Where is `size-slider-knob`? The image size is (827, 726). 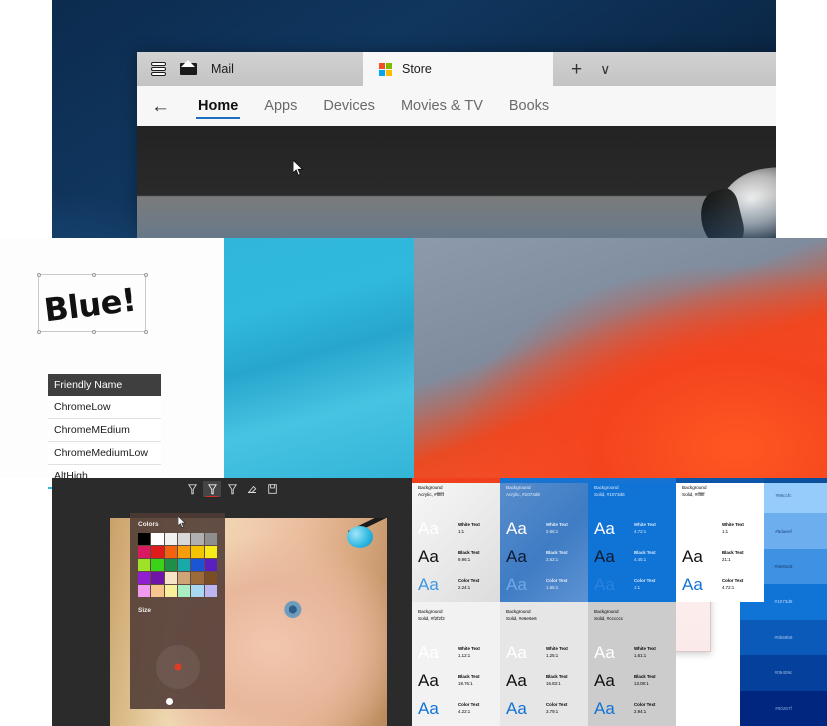 size-slider-knob is located at coordinates (169, 701).